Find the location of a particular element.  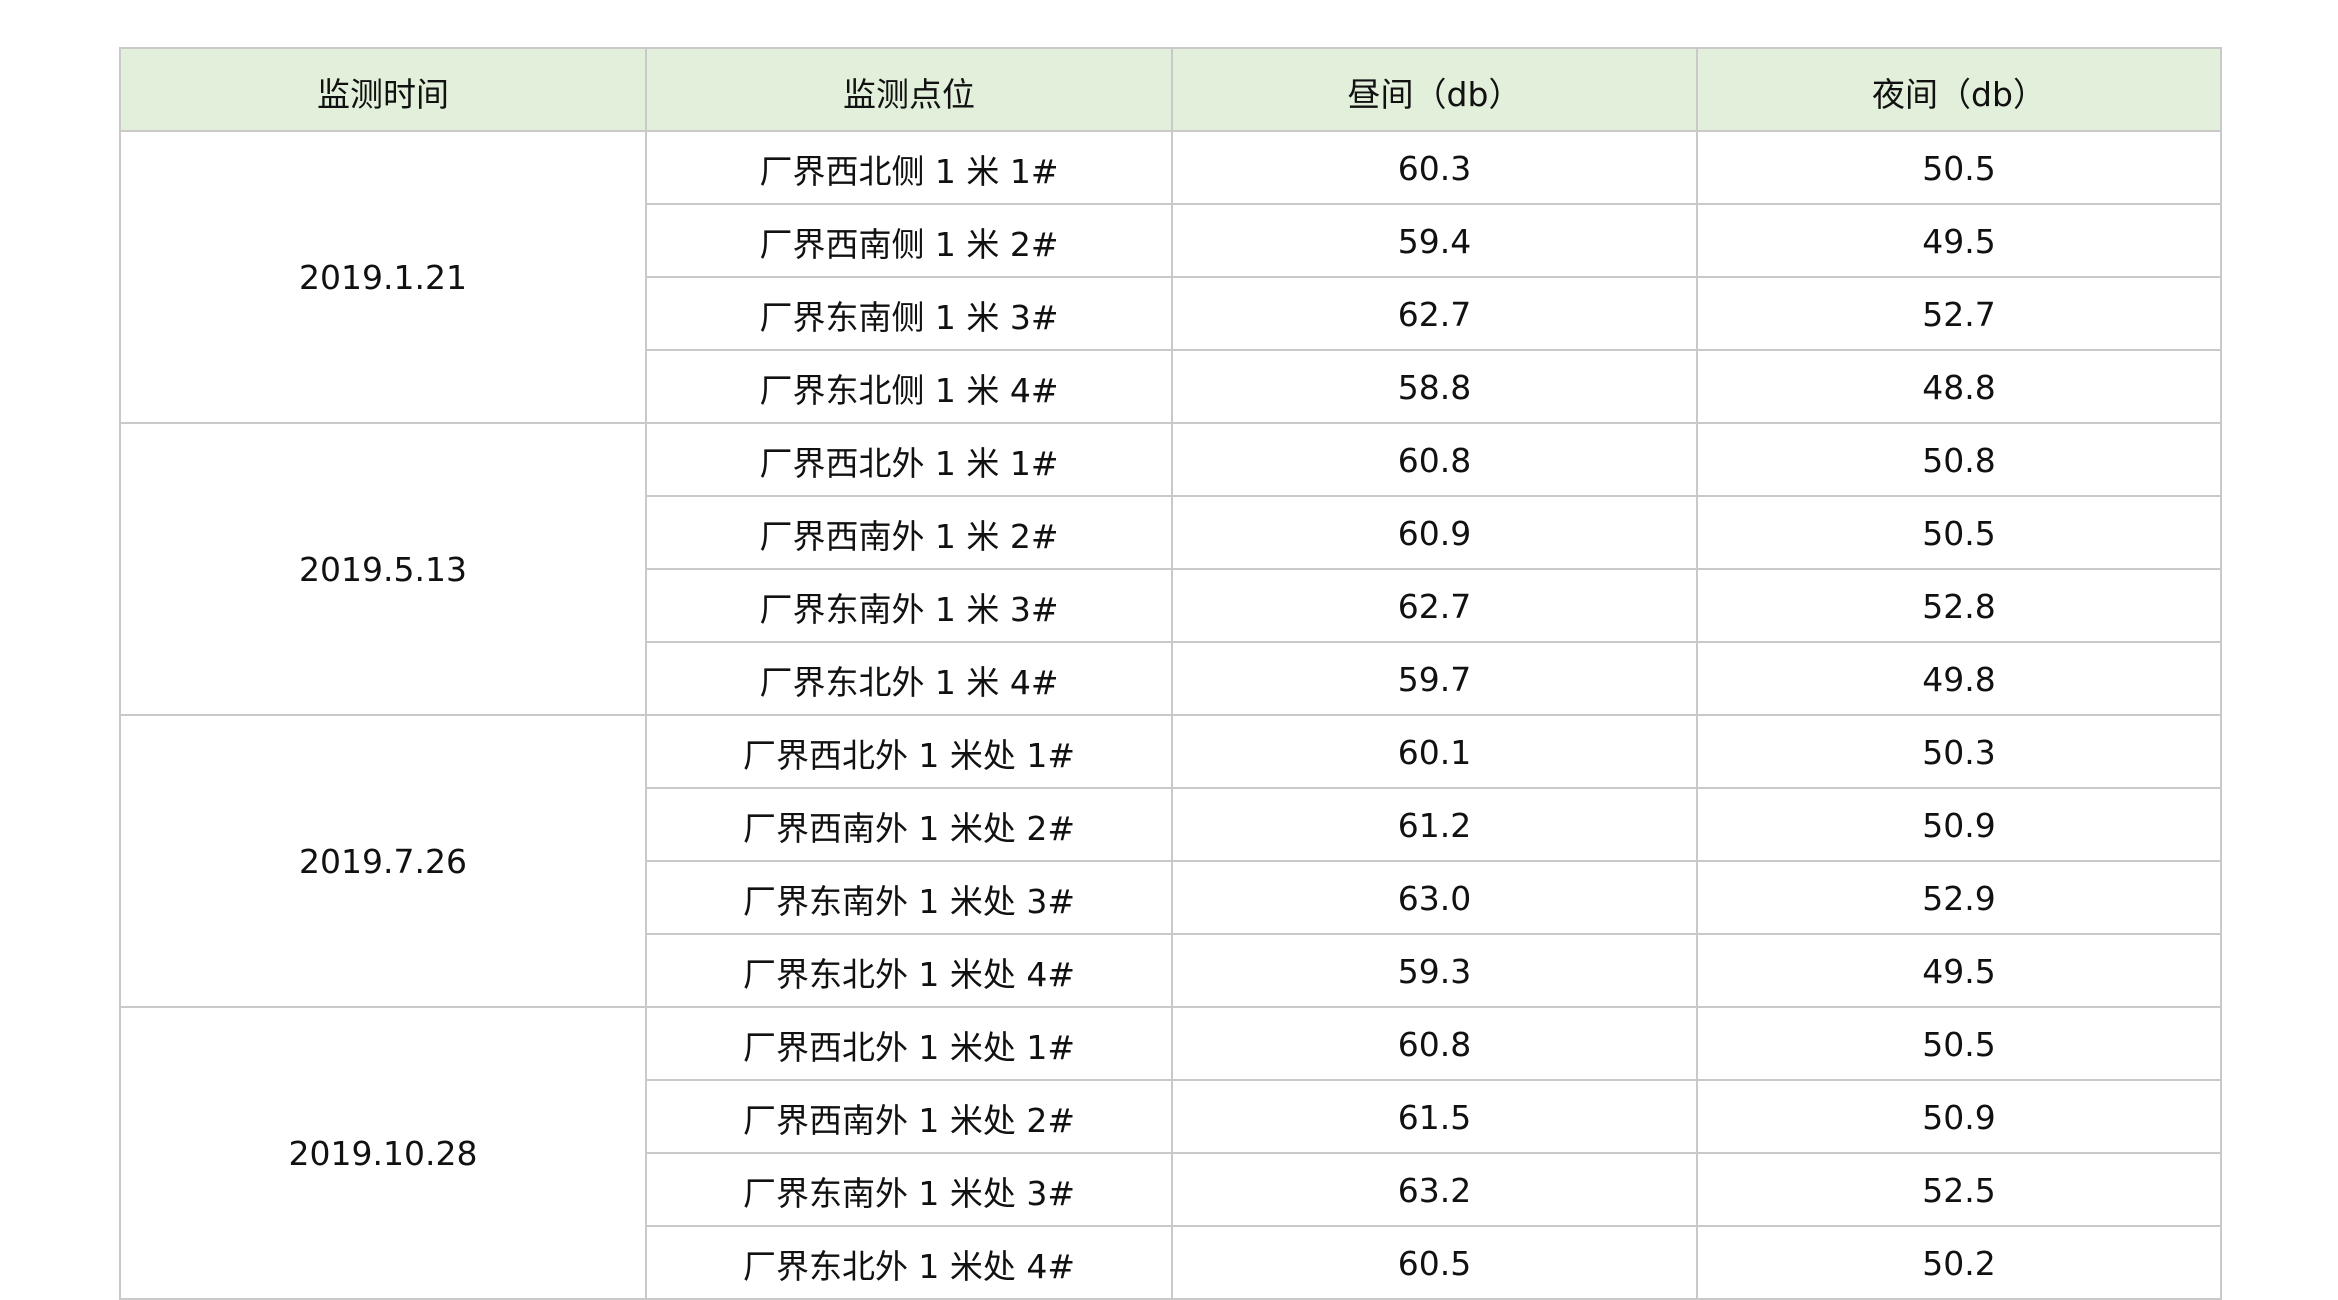

date-cell: 2019.1.21 is located at coordinates (383, 277).